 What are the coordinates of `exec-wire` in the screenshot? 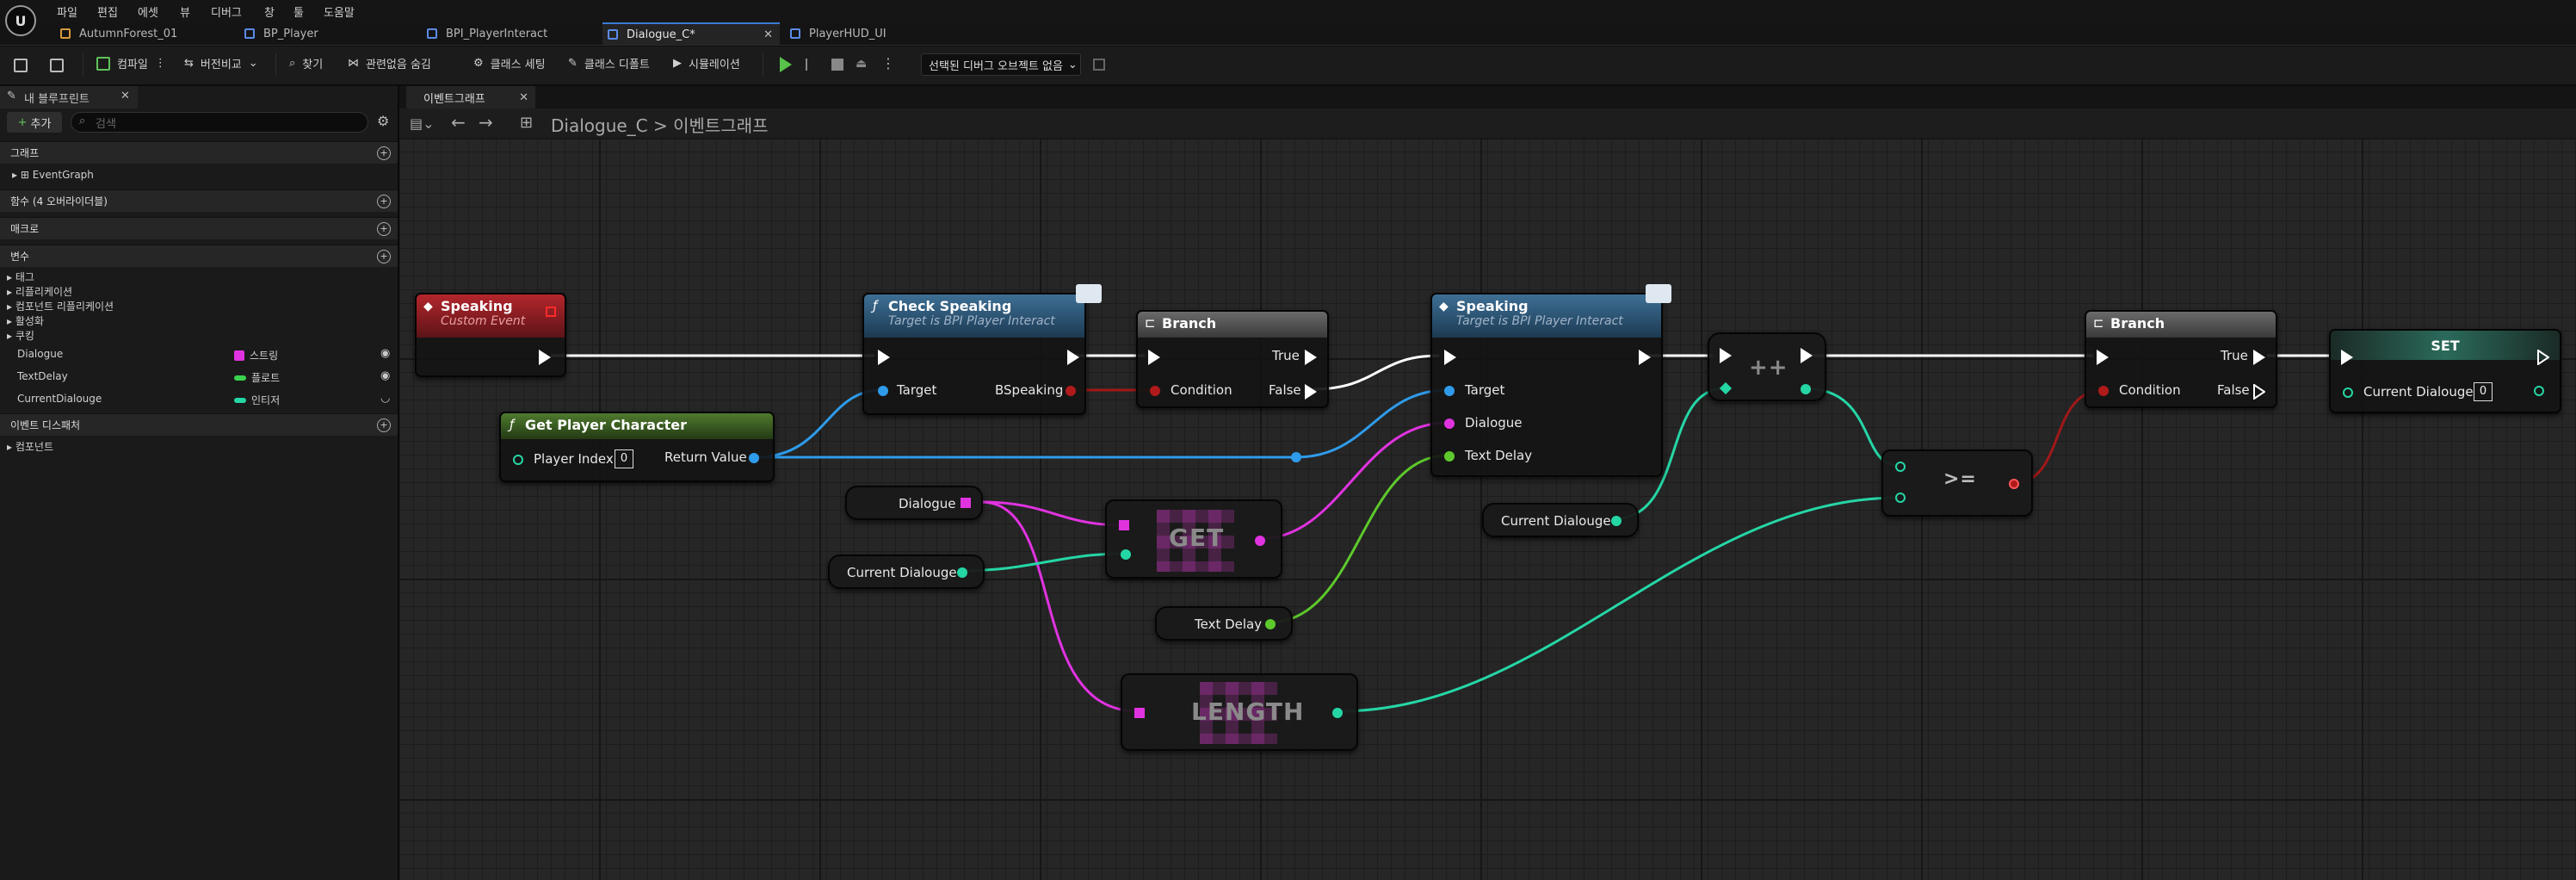 It's located at (1376, 372).